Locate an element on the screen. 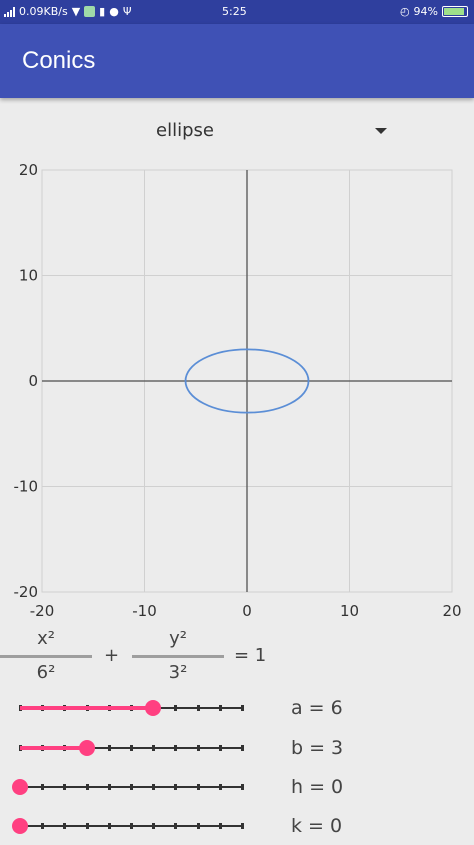 The width and height of the screenshot is (474, 845). signal-icon is located at coordinates (9, 11).